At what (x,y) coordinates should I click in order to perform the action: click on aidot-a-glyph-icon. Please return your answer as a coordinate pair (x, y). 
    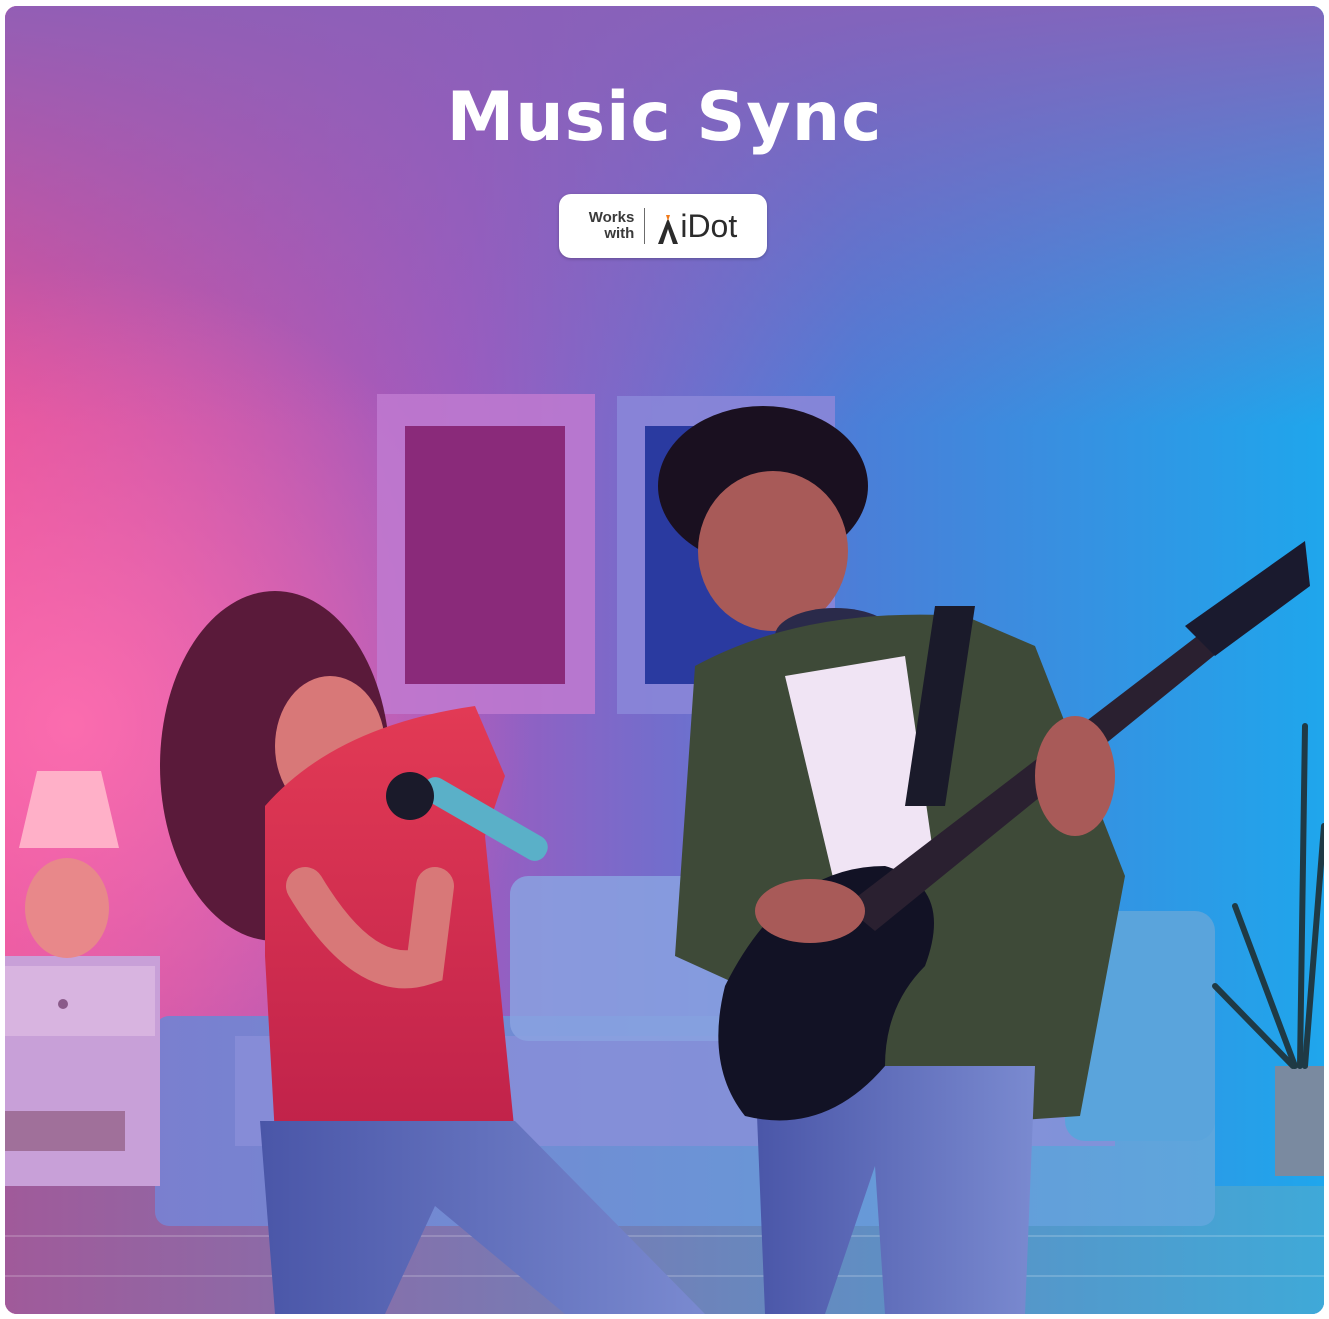
    Looking at the image, I should click on (668, 229).